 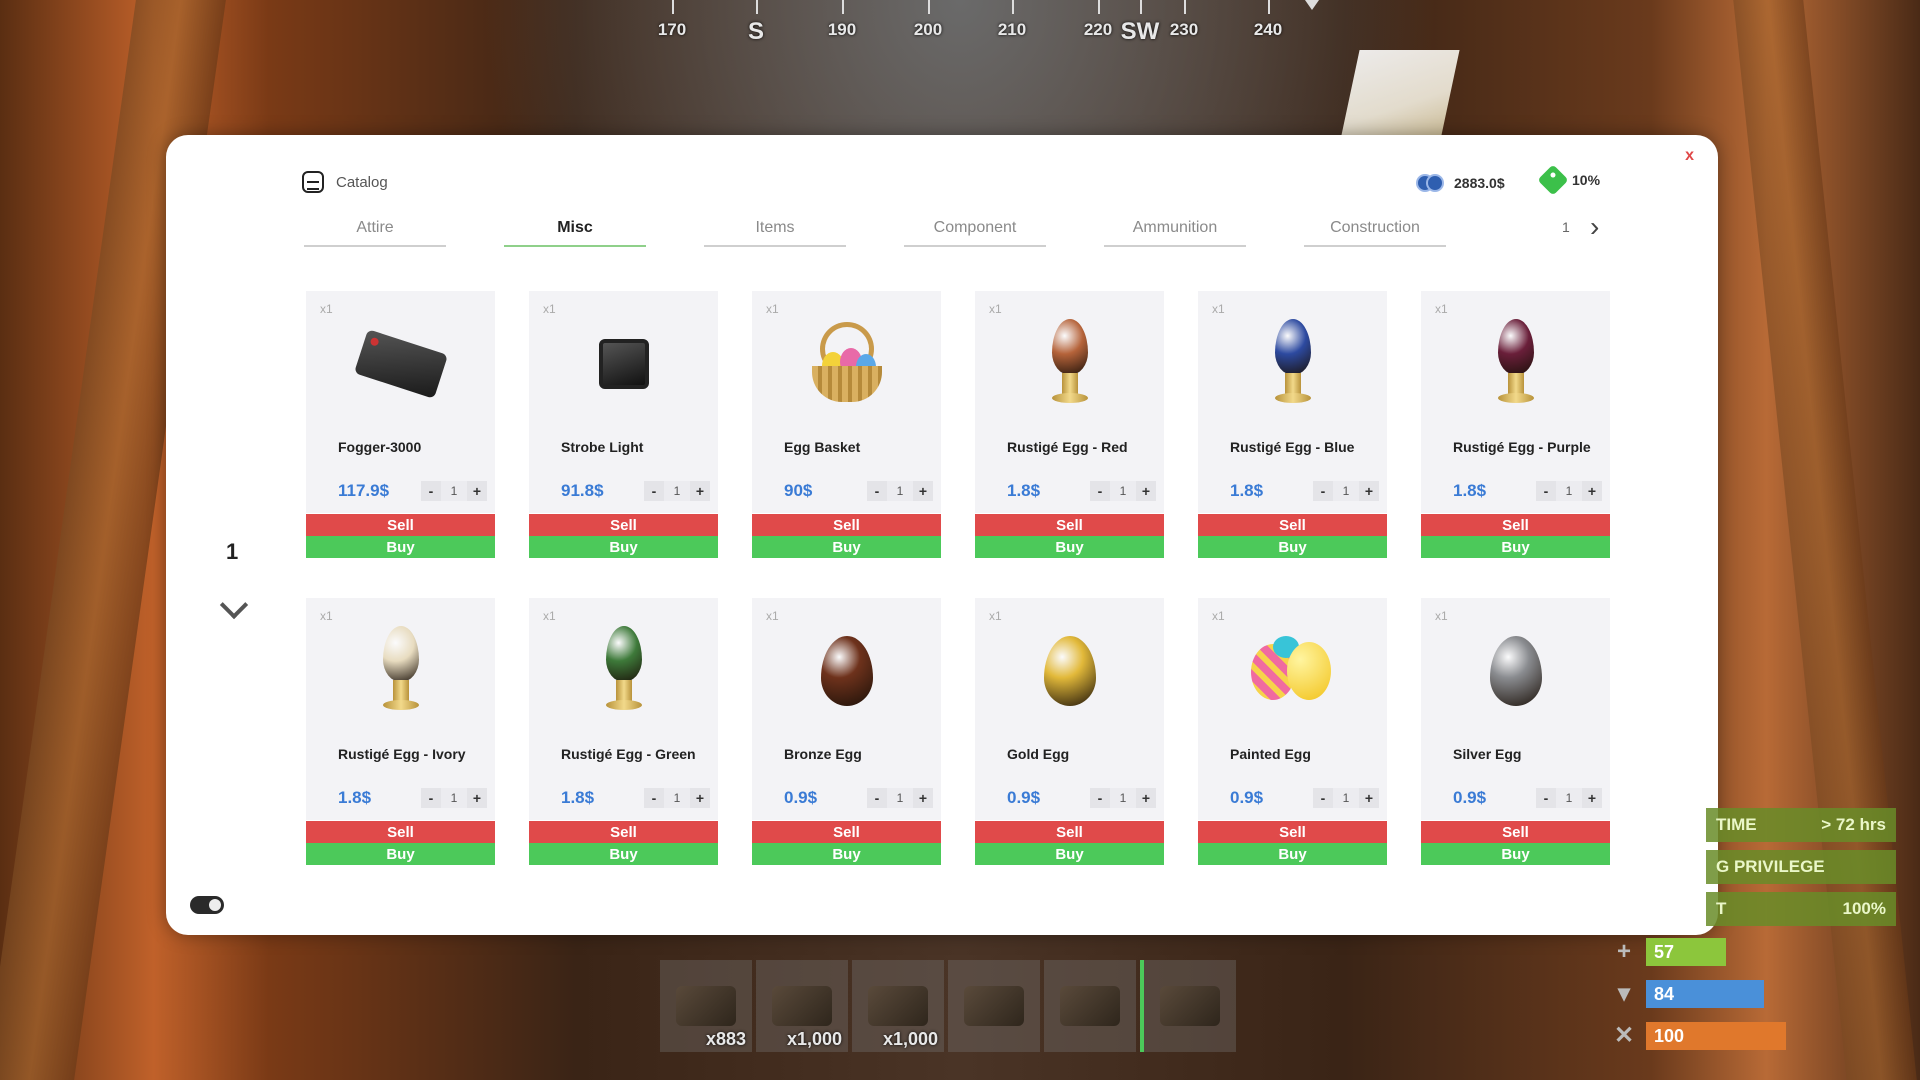 What do you see at coordinates (1460, 183) in the screenshot?
I see `balance-display: 2883.0$` at bounding box center [1460, 183].